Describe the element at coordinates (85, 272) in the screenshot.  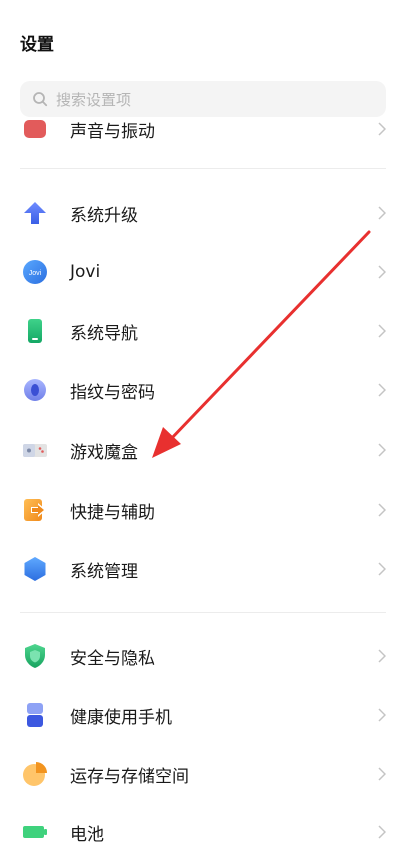
I see `settings-item-label: Jovi` at that location.